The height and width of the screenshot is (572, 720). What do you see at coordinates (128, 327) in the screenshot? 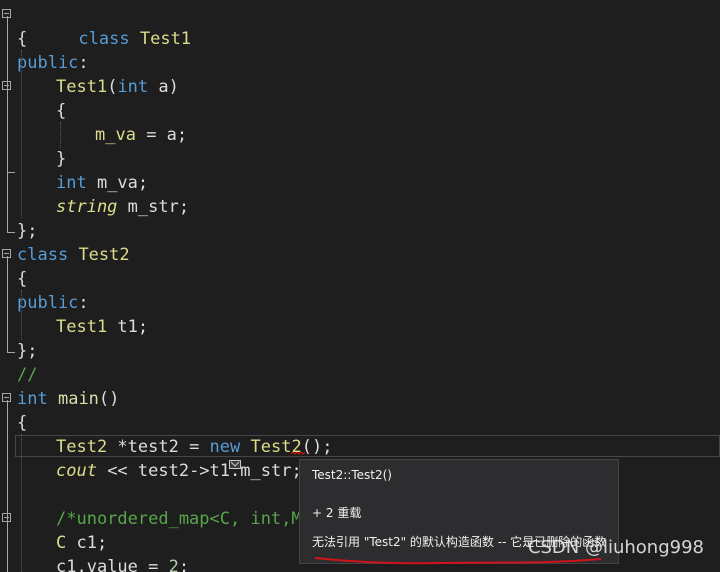
I see `statement-rest: t1;` at bounding box center [128, 327].